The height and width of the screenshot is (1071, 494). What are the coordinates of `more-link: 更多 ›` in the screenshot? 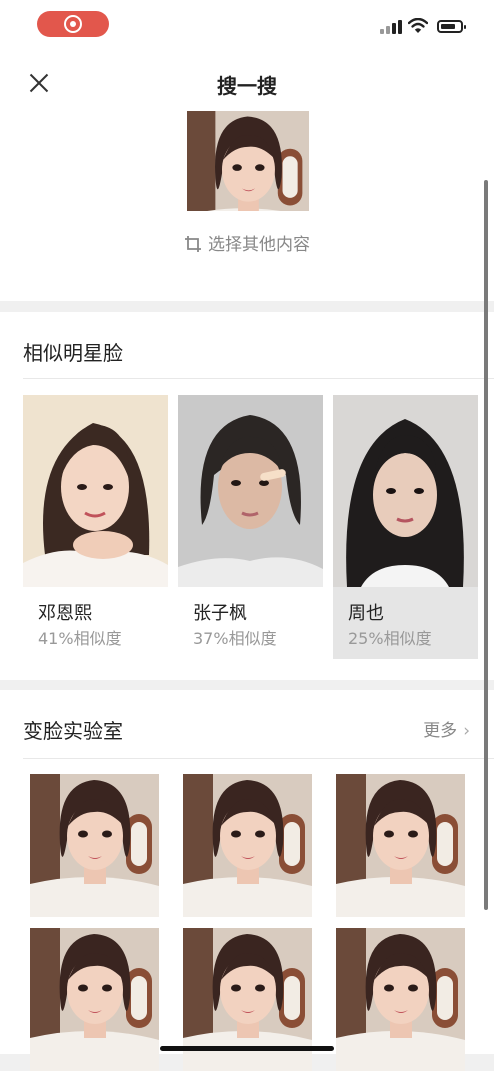 It's located at (446, 728).